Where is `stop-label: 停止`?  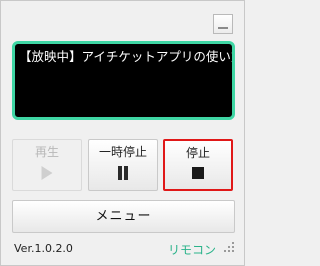 stop-label: 停止 is located at coordinates (197, 153).